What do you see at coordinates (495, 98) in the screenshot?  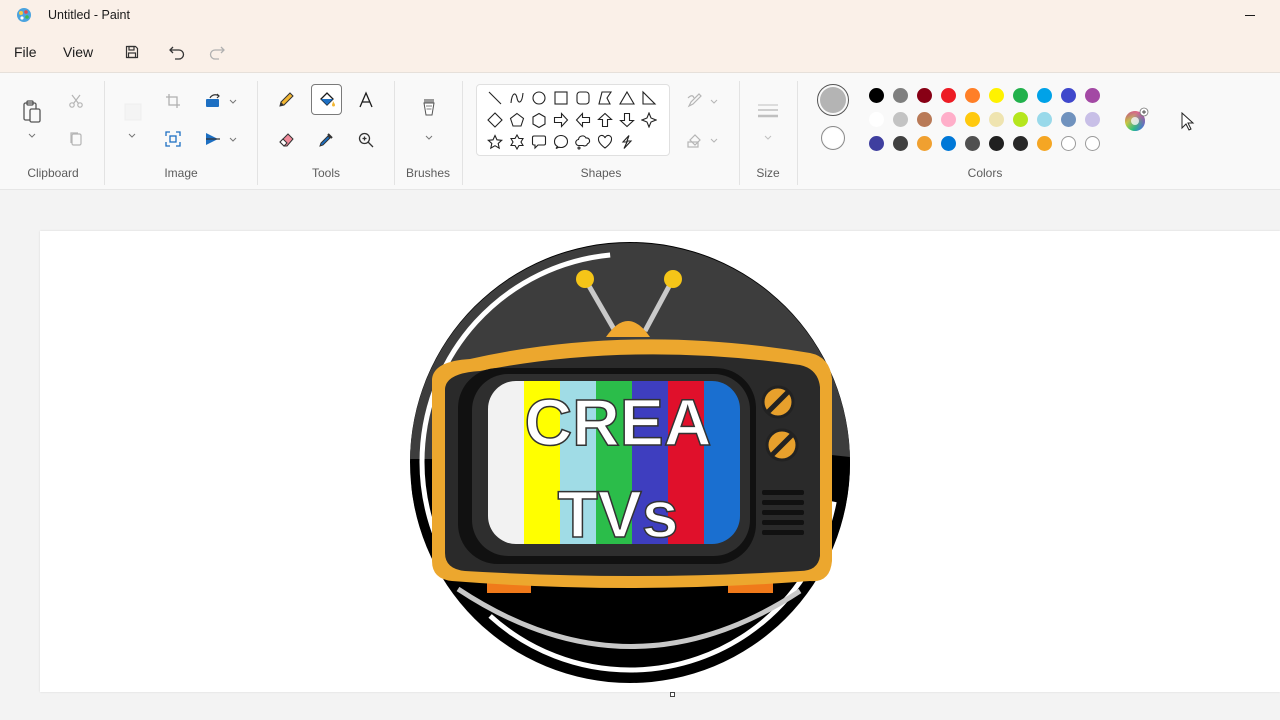 I see `shape-line` at bounding box center [495, 98].